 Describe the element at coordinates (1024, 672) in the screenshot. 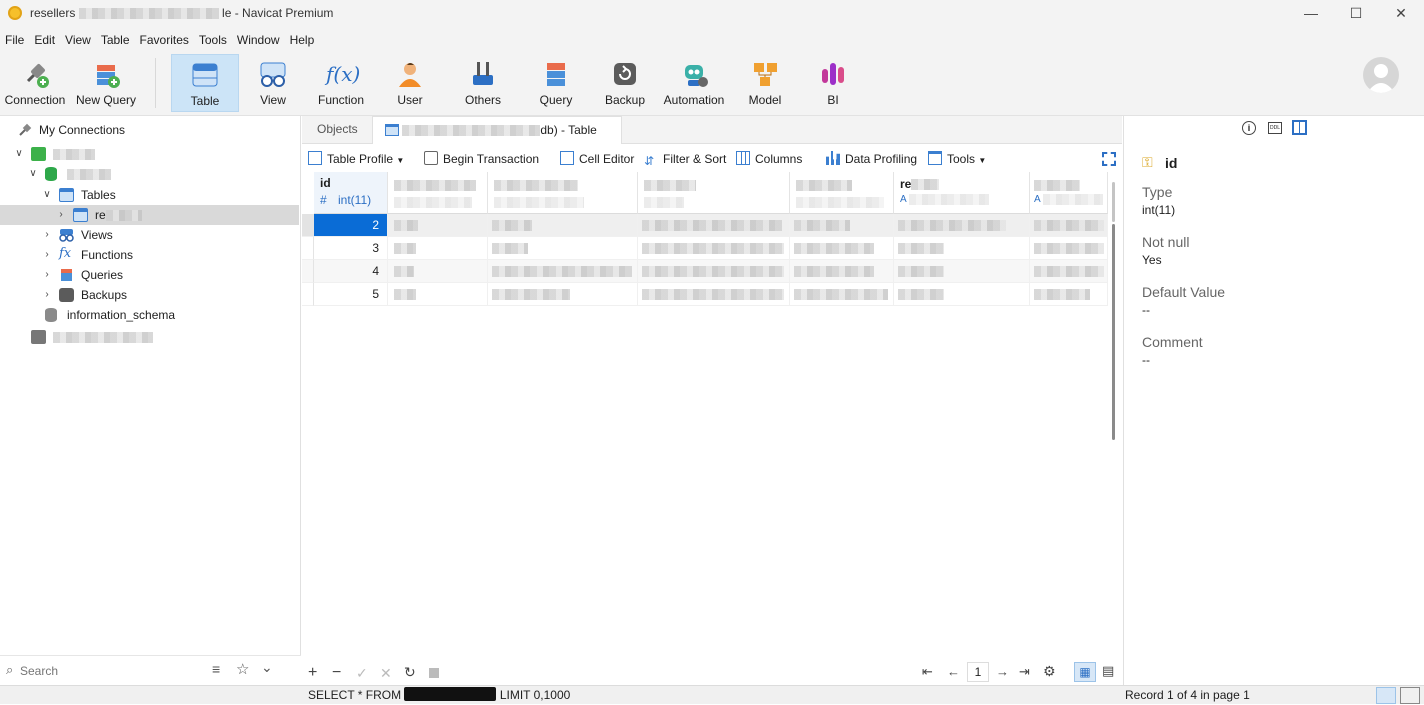

I see `last-page-icon: ⇥` at that location.